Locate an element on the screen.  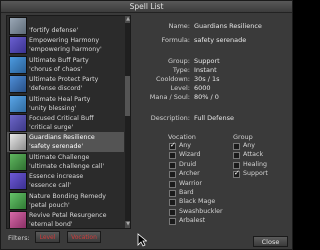
group-option: Any is located at coordinates (263, 146).